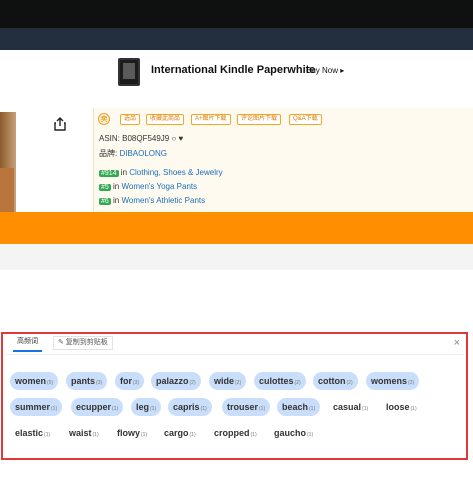 This screenshot has width=473, height=477. I want to click on rank-category-link: Women's Athletic Pants, so click(163, 200).